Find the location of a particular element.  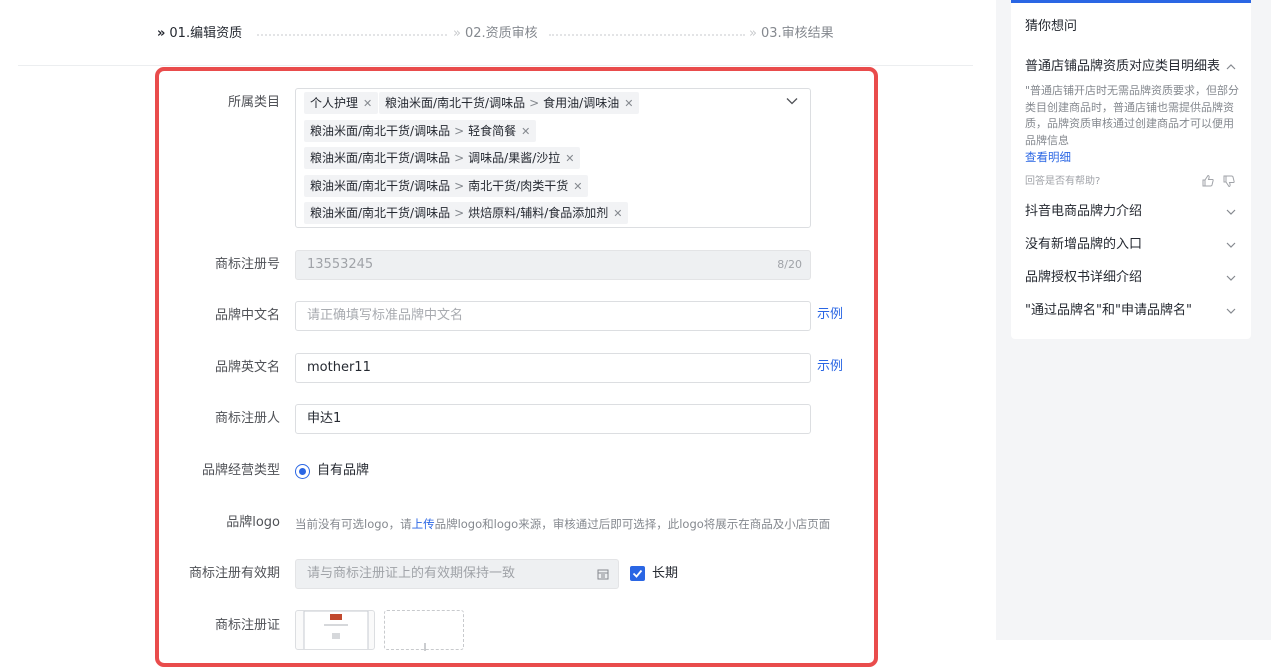

tag-text: 轻食简餐 is located at coordinates (492, 131).